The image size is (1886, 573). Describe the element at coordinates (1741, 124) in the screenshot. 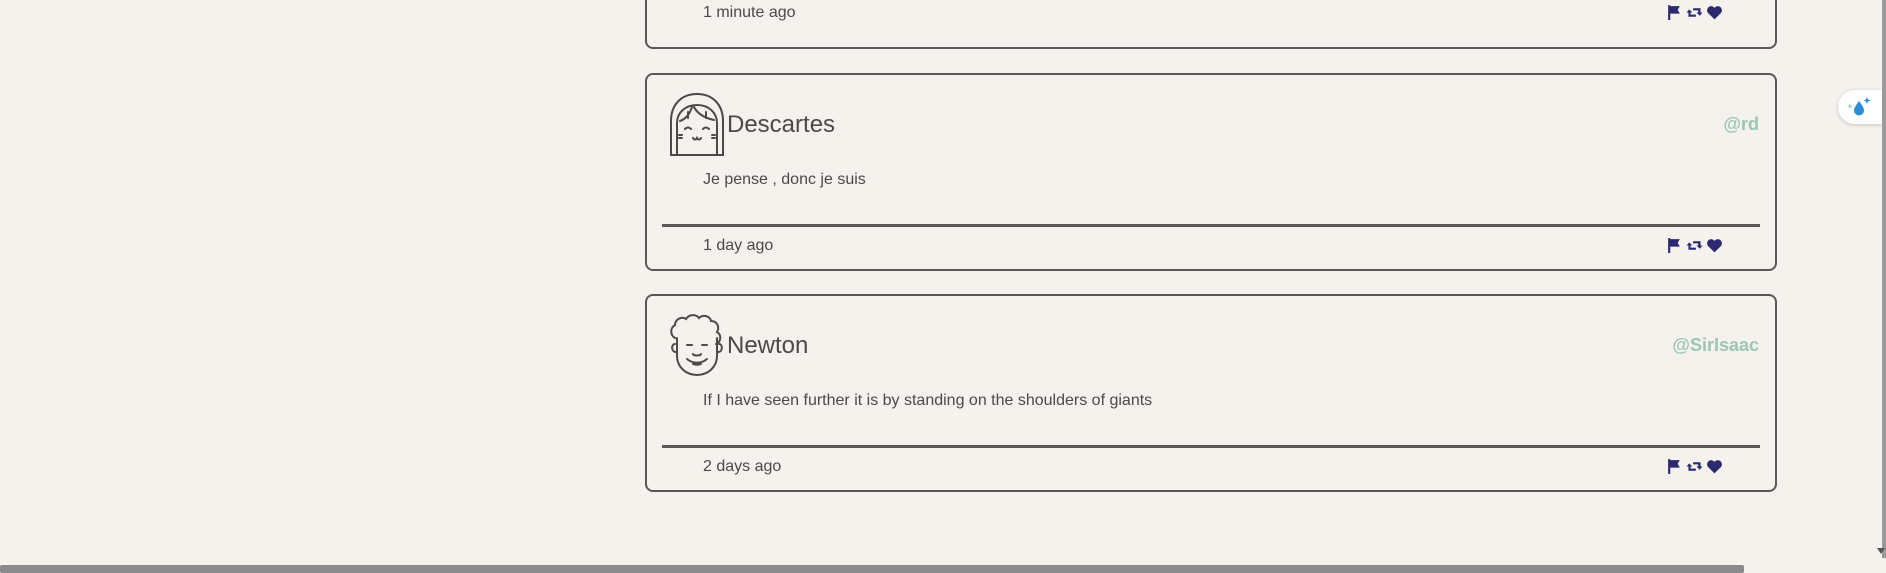

I see `tweet-handle: @rd` at that location.